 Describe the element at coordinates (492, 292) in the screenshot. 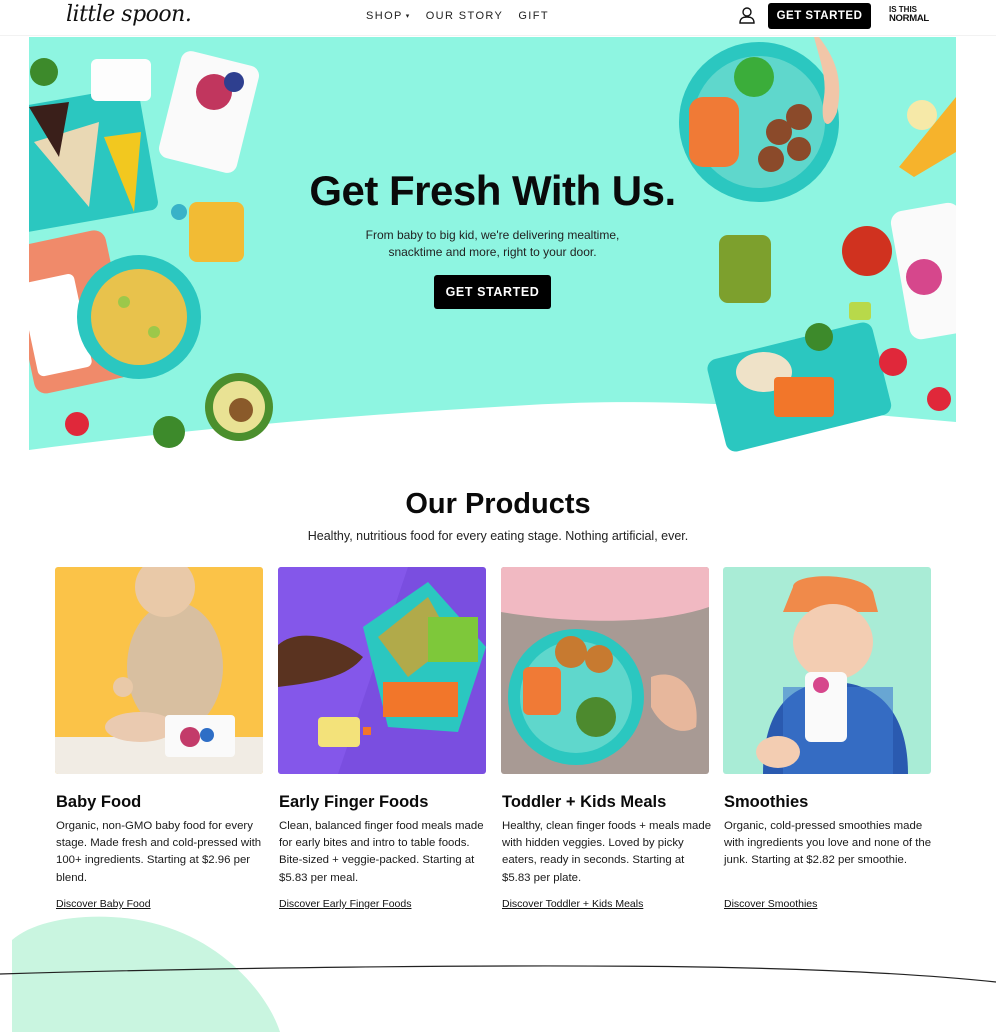

I see `hero-get-started-button: GET STARTED` at that location.